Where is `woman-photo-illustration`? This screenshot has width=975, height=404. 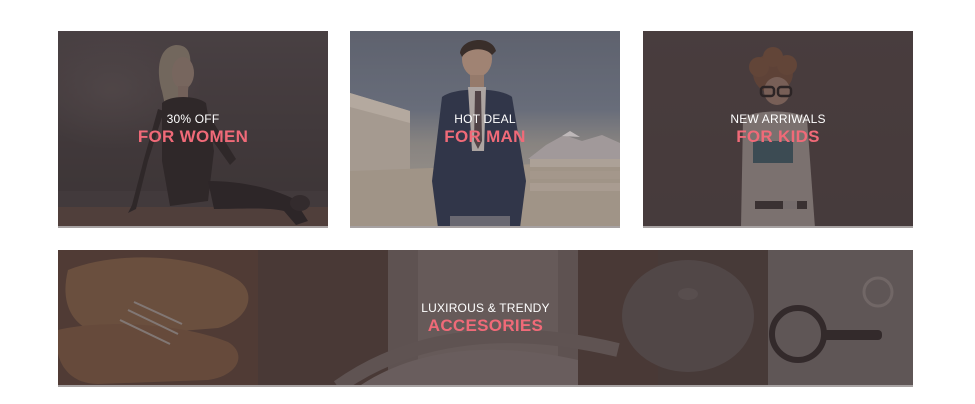
woman-photo-illustration is located at coordinates (193, 135).